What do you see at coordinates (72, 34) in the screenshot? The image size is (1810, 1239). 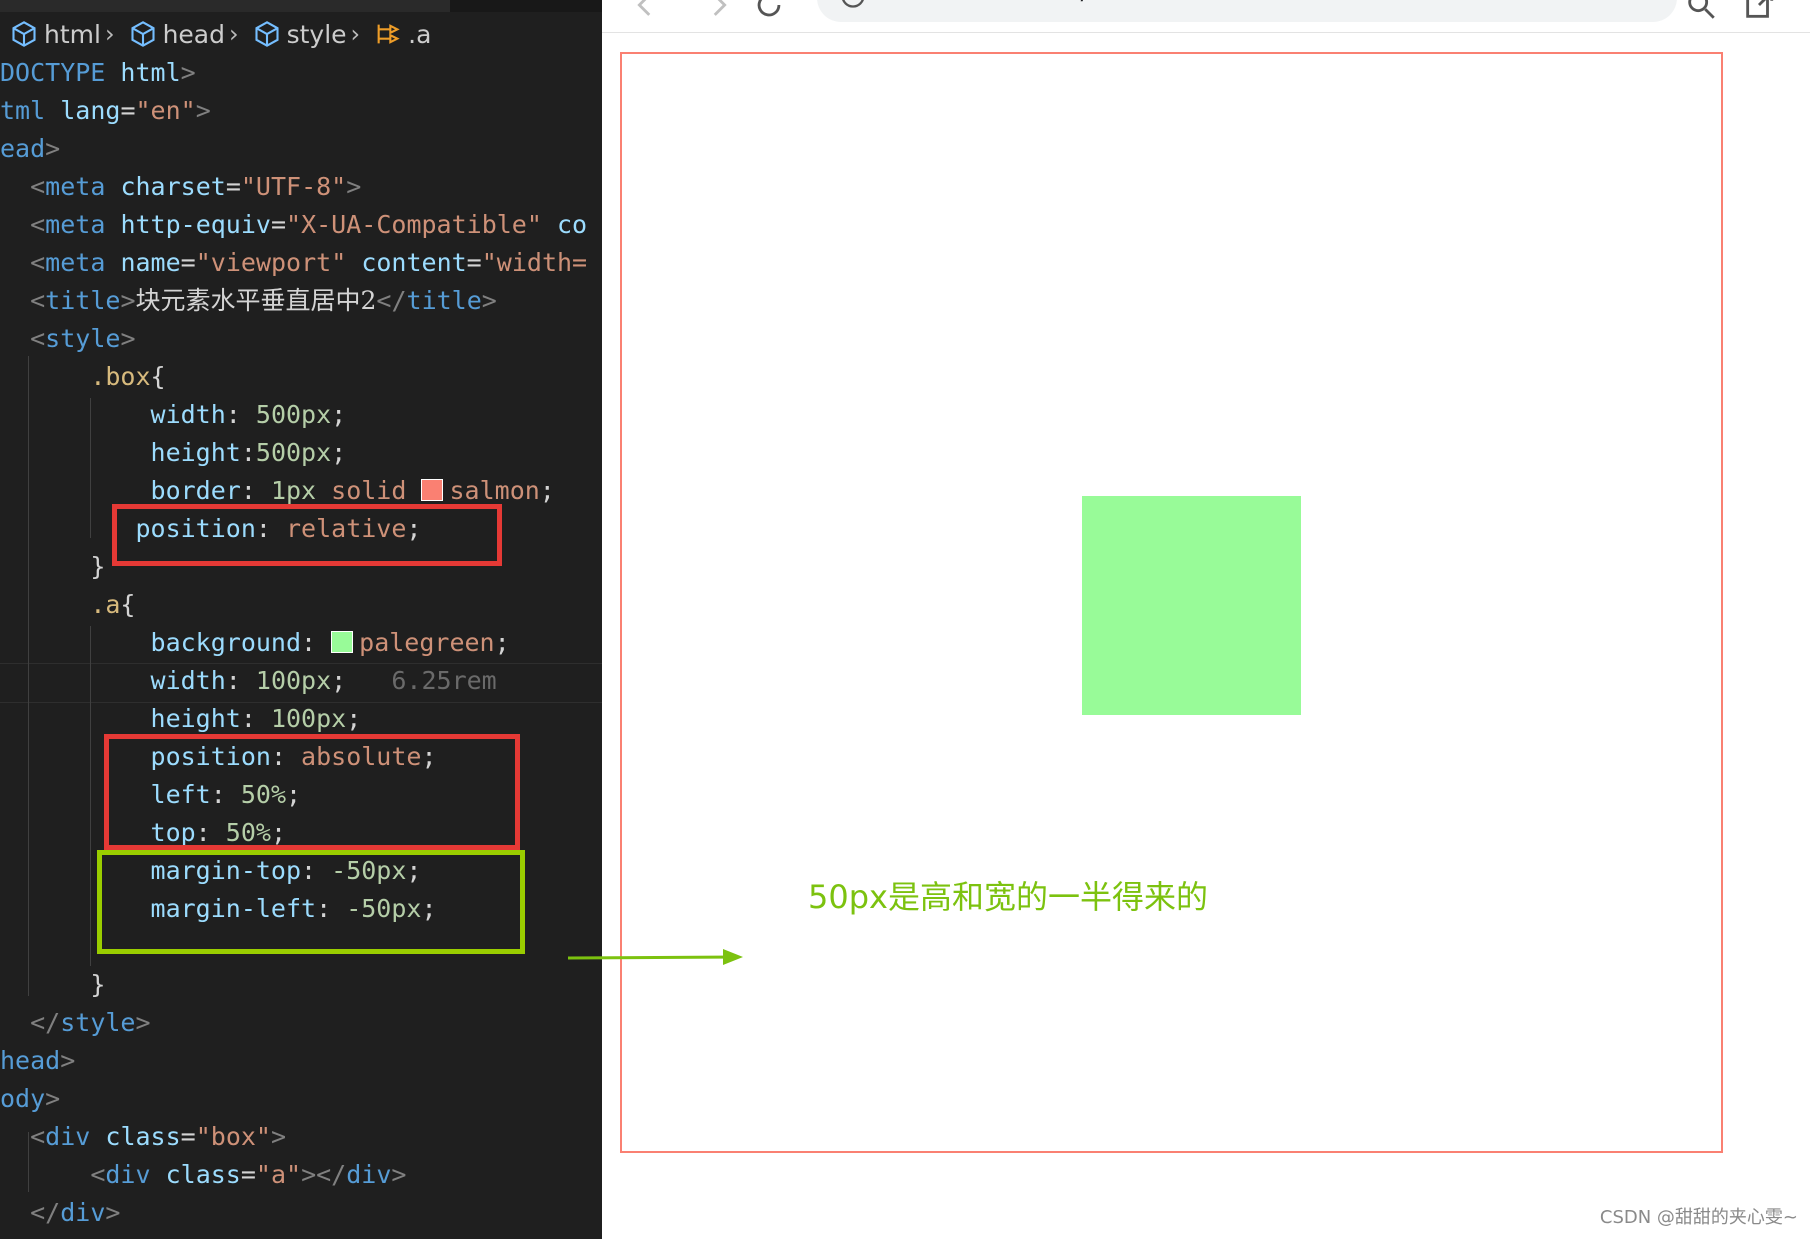 I see `breadcrumb-label: html` at bounding box center [72, 34].